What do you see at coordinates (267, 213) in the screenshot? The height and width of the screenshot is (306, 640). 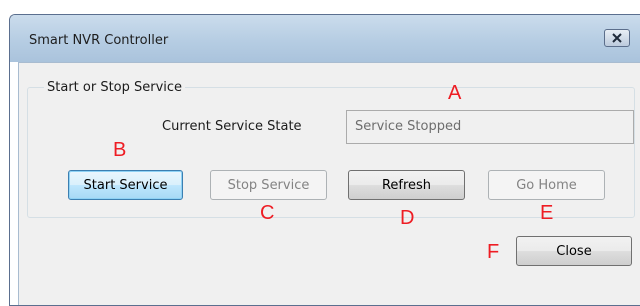 I see `annotation-c: C` at bounding box center [267, 213].